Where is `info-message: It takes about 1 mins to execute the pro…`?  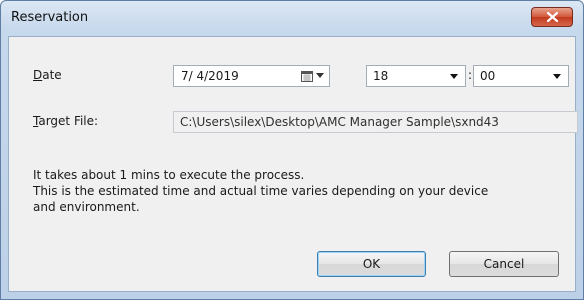 info-message: It takes about 1 mins to execute the pro… is located at coordinates (303, 191).